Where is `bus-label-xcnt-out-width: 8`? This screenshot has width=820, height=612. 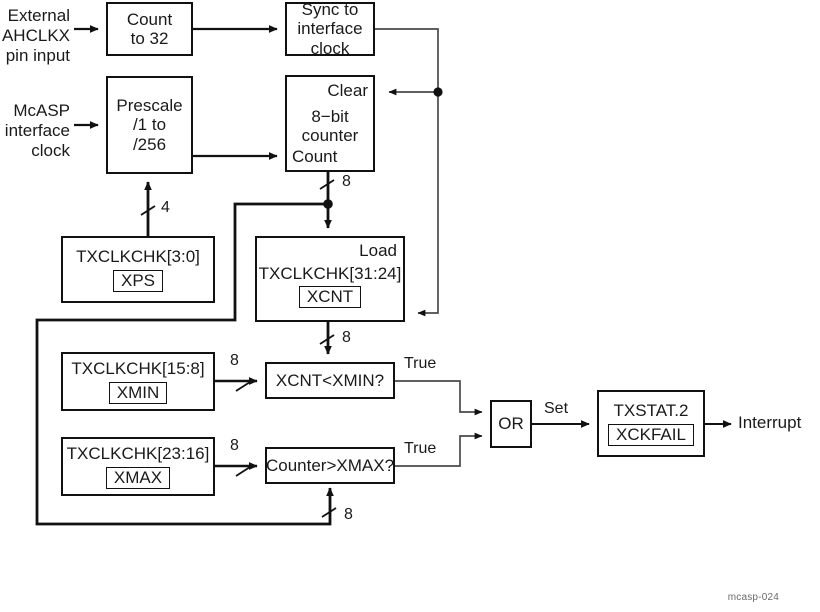
bus-label-xcnt-out-width: 8 is located at coordinates (346, 337).